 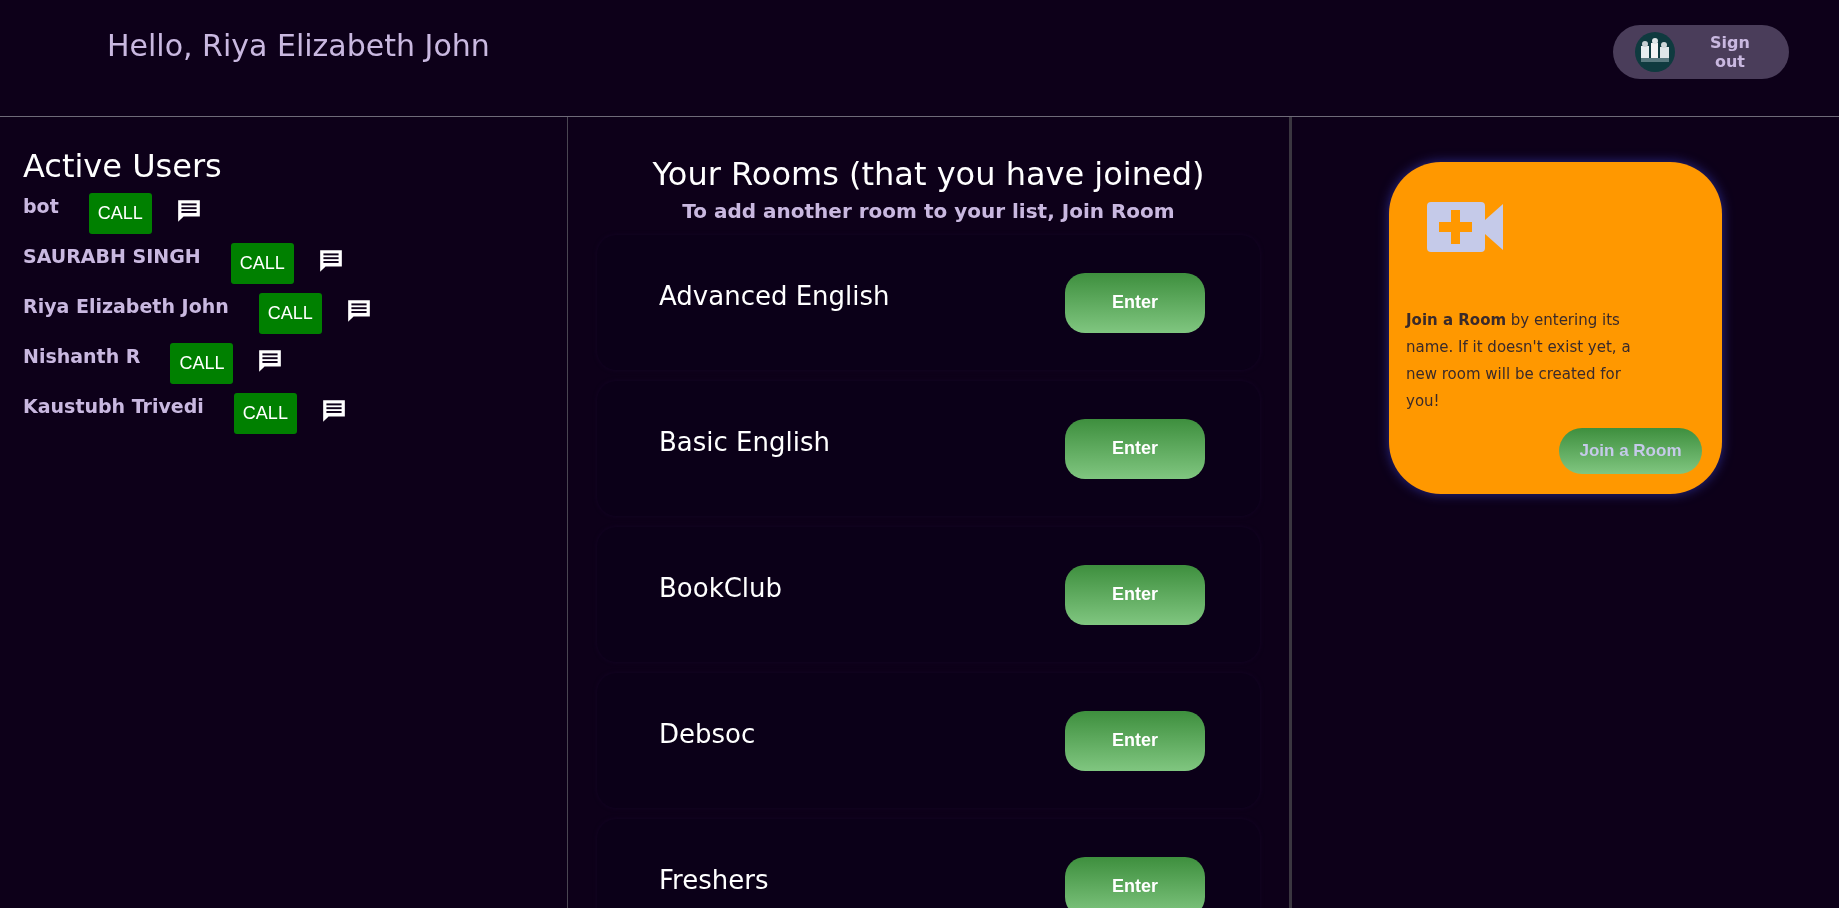 I want to click on user-name: Riya Elizabeth John, so click(x=126, y=306).